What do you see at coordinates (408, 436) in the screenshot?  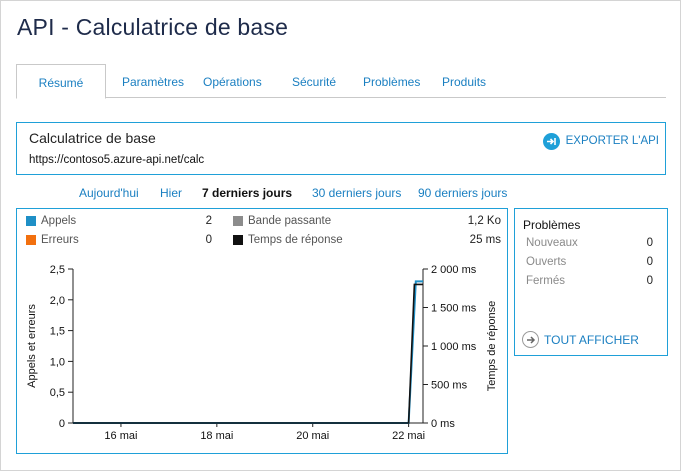 I see `x-tick-label: 22 mai` at bounding box center [408, 436].